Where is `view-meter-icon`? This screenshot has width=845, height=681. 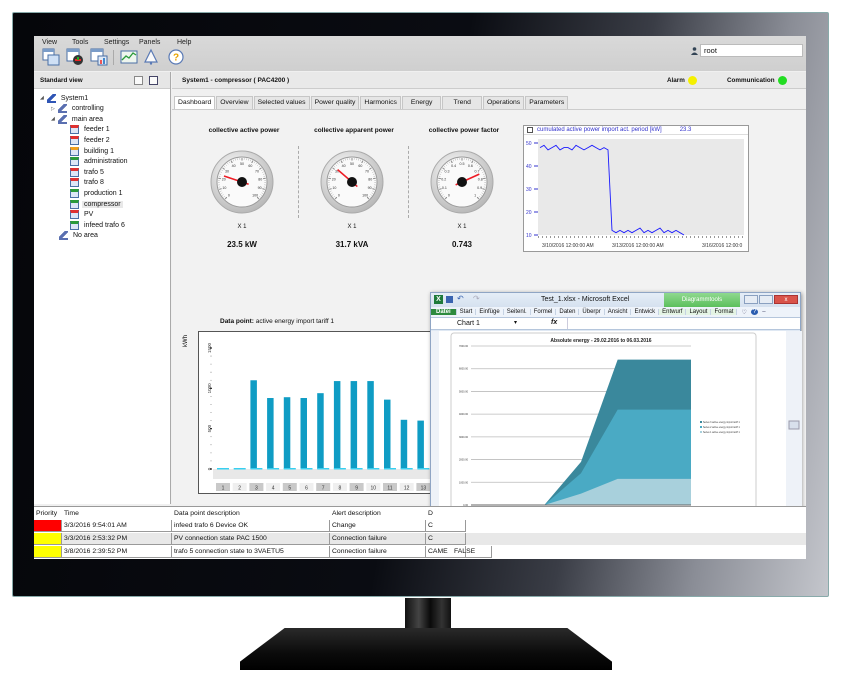 view-meter-icon is located at coordinates (75, 57).